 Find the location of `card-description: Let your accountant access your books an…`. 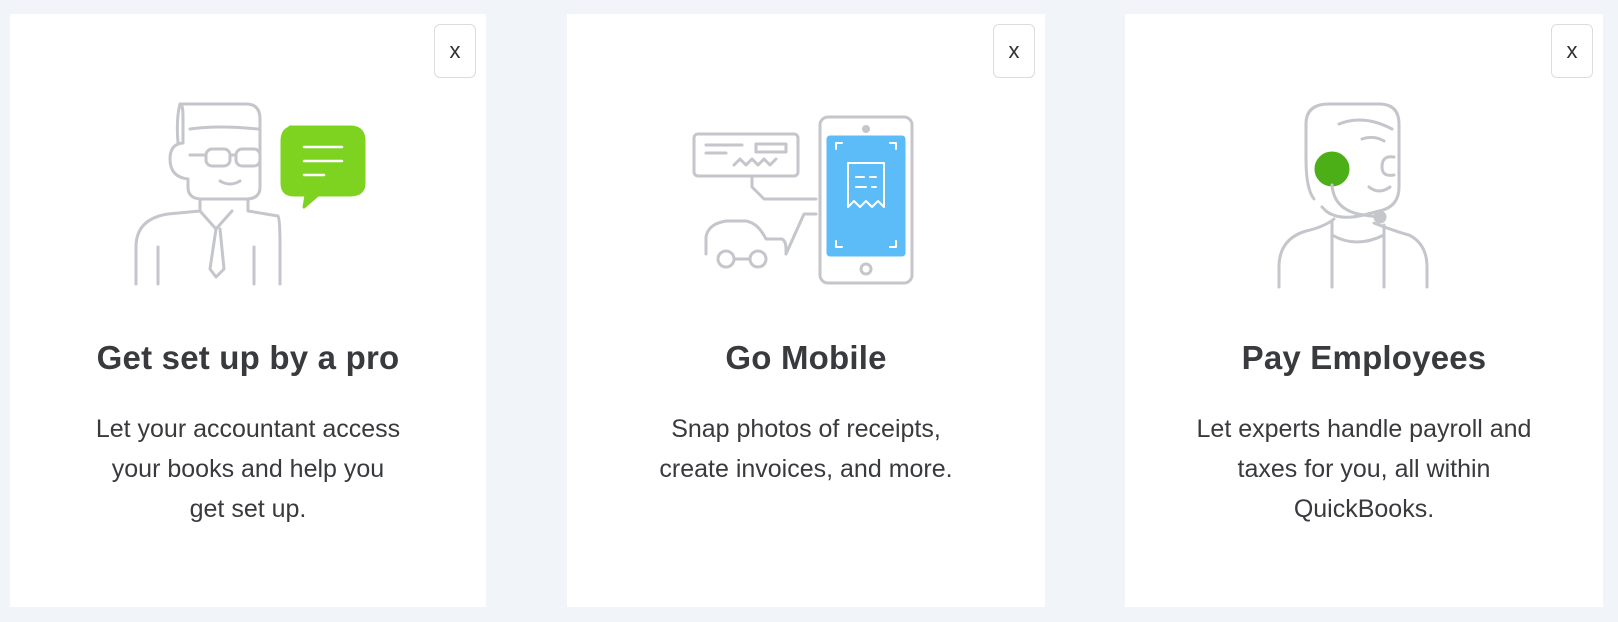

card-description: Let your accountant access your books an… is located at coordinates (248, 469).